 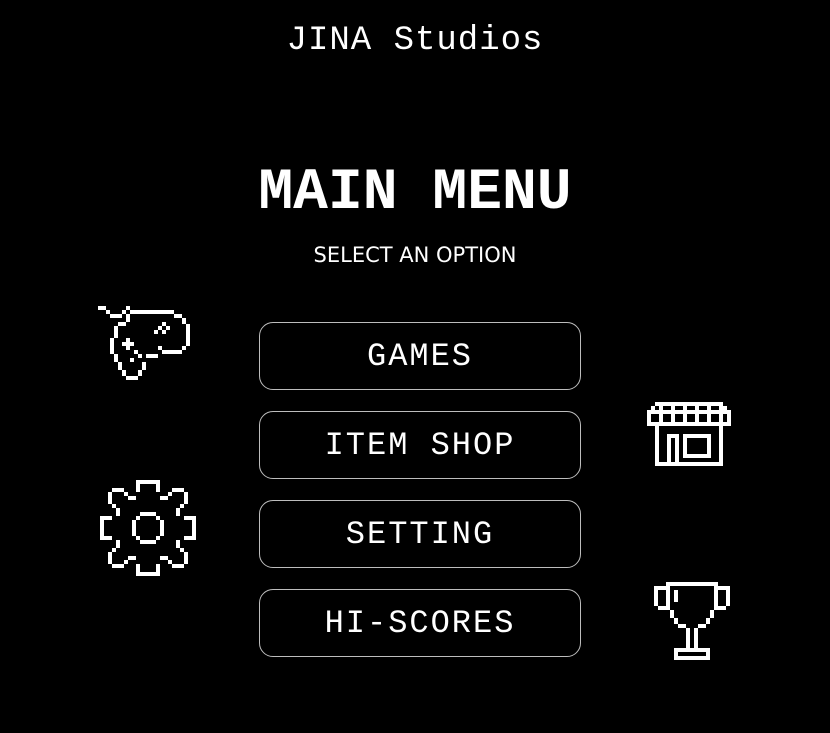 What do you see at coordinates (146, 344) in the screenshot?
I see `gamepad-icon` at bounding box center [146, 344].